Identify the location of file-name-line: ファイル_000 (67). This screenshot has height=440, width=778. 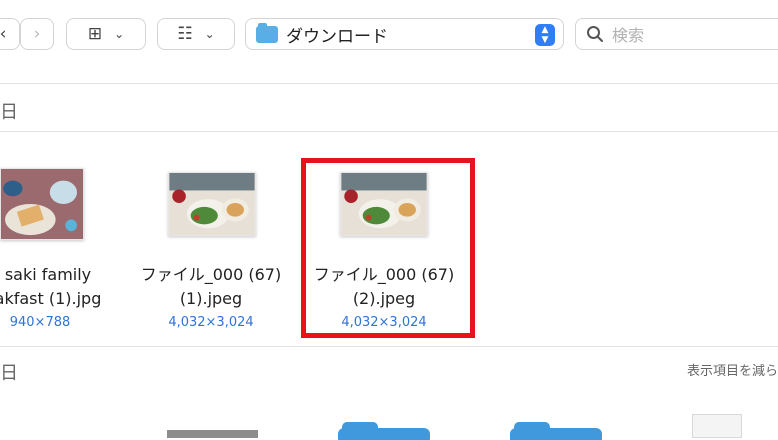
(211, 274).